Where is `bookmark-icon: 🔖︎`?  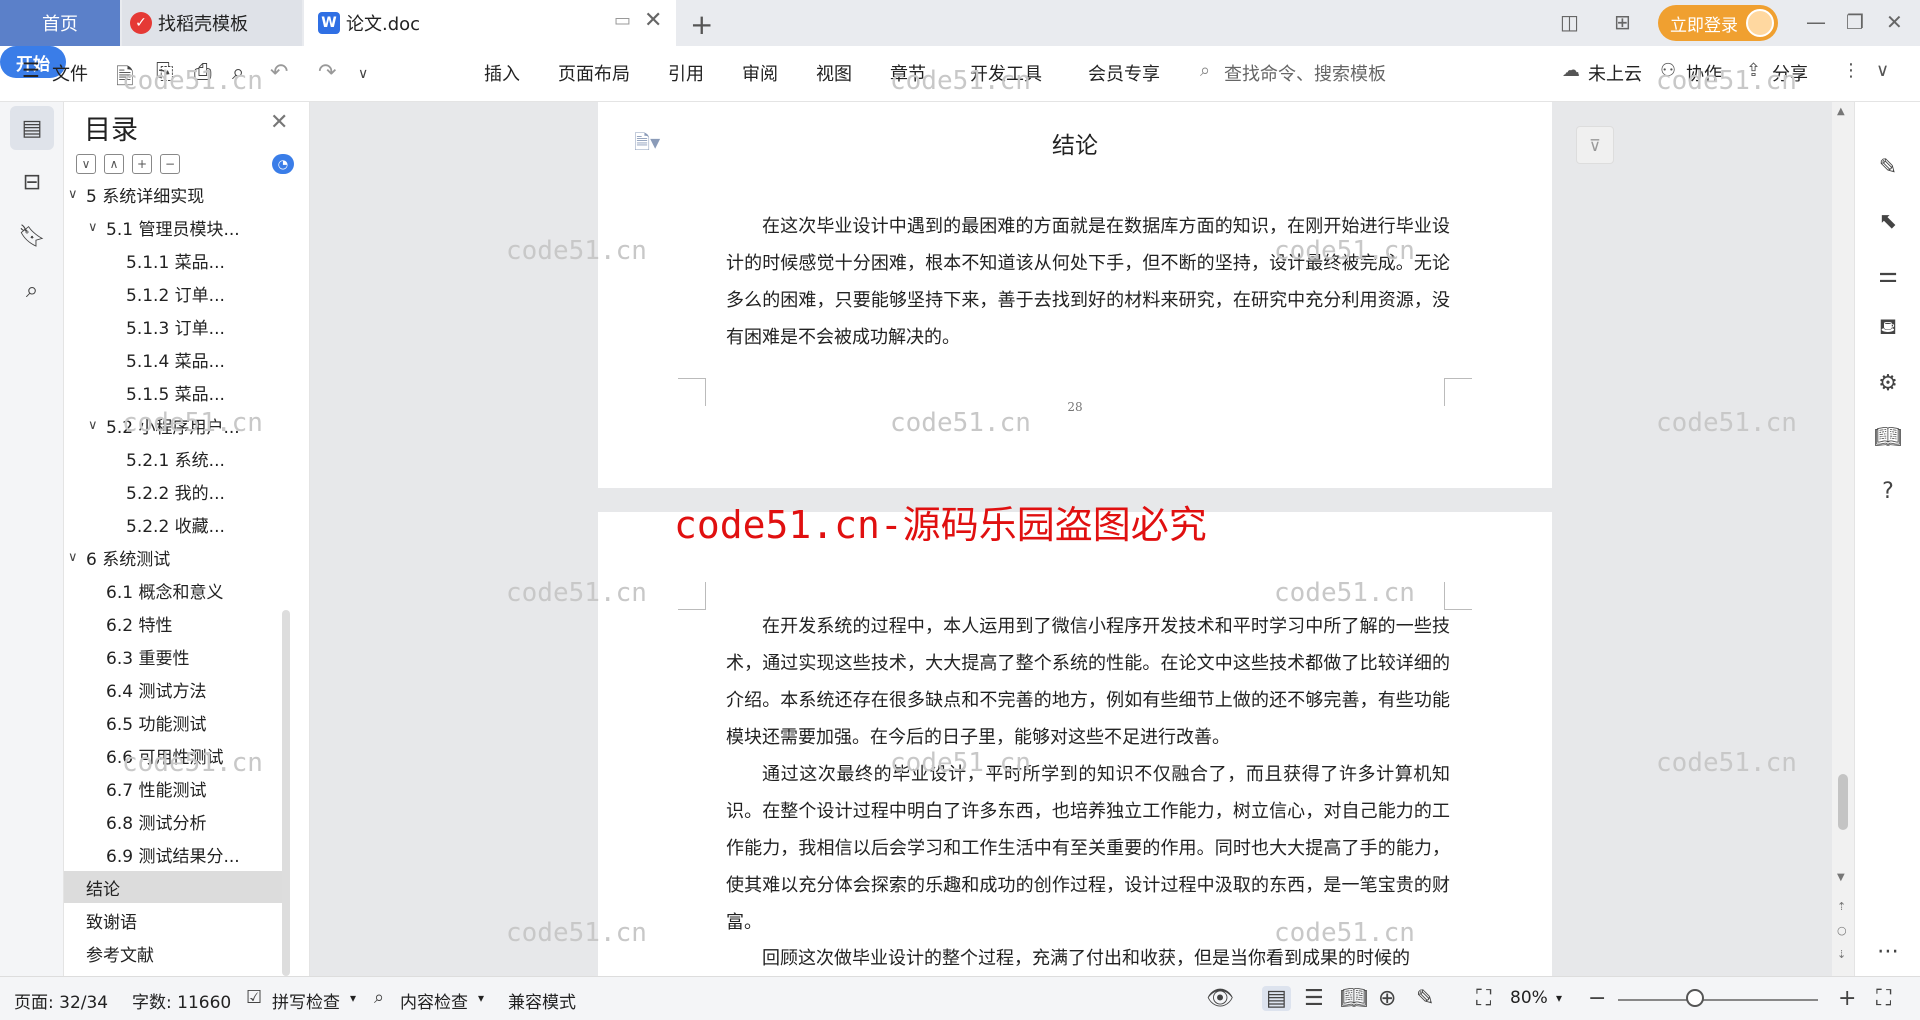 bookmark-icon: 🔖︎ is located at coordinates (32, 236).